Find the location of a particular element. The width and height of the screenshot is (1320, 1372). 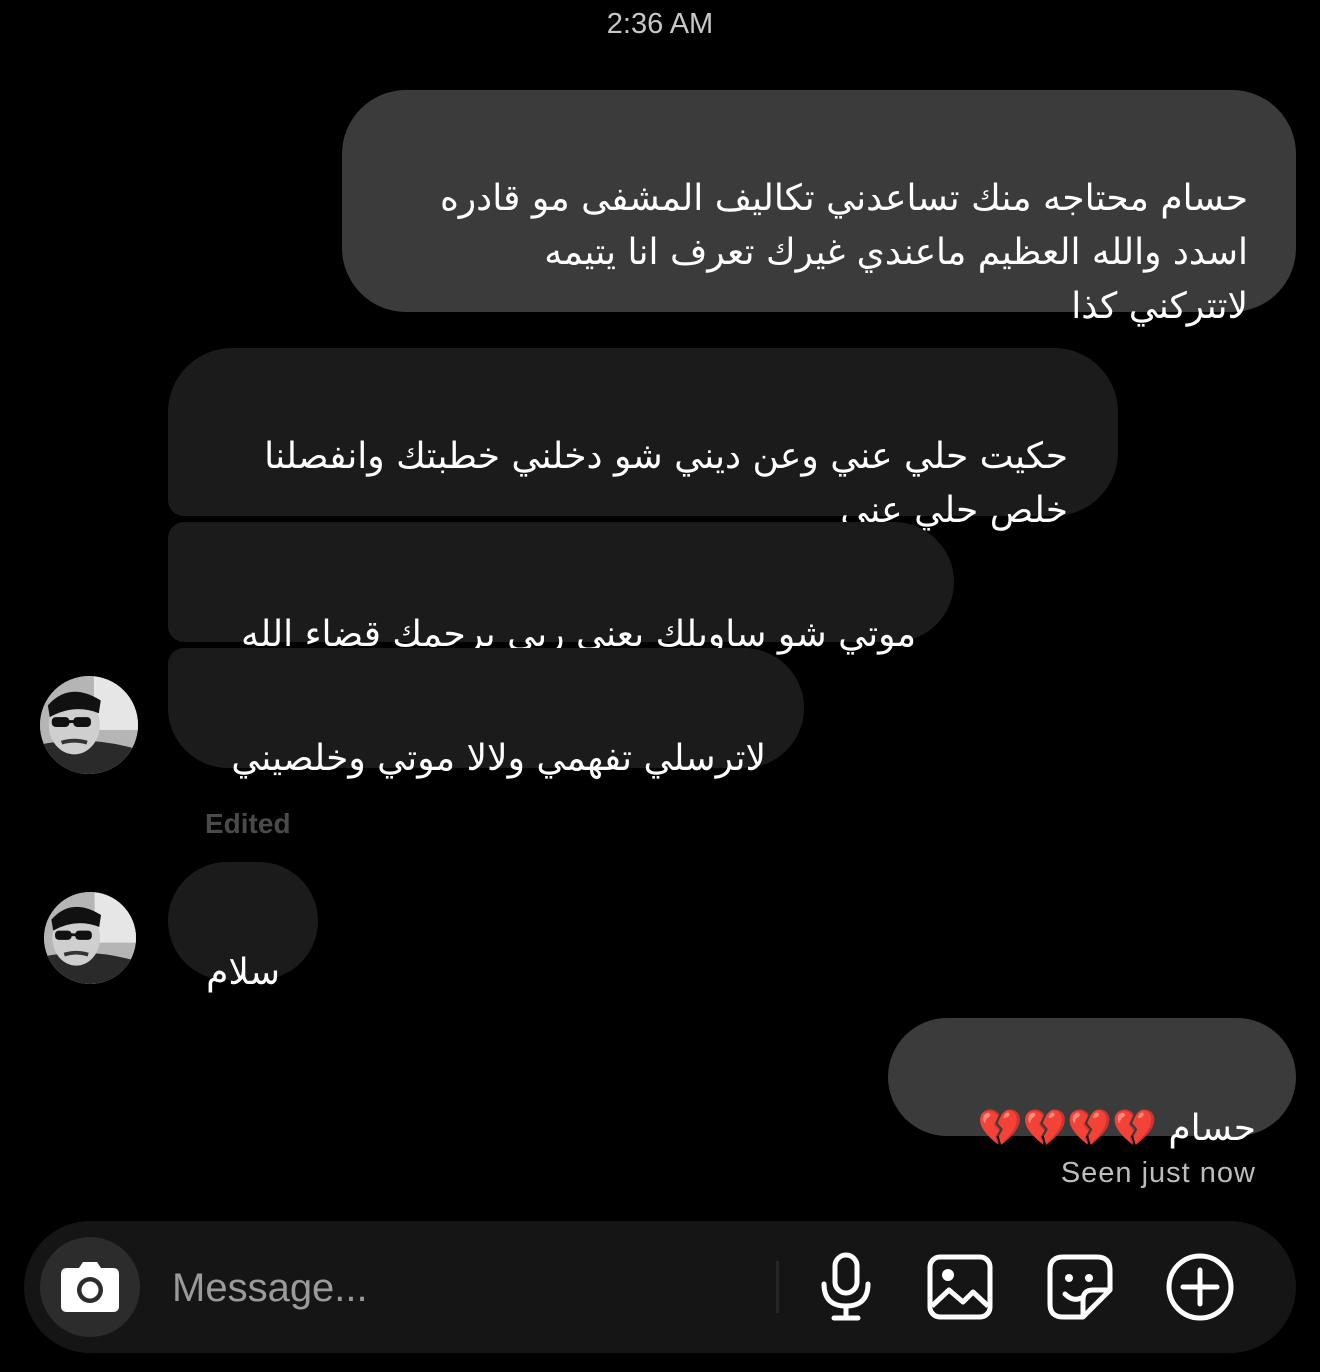

gallery-button is located at coordinates (960, 1287).